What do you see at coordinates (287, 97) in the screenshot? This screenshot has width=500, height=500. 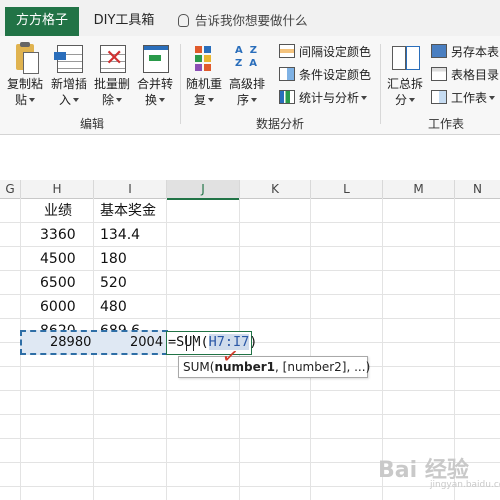 I see `statistics-icon` at bounding box center [287, 97].